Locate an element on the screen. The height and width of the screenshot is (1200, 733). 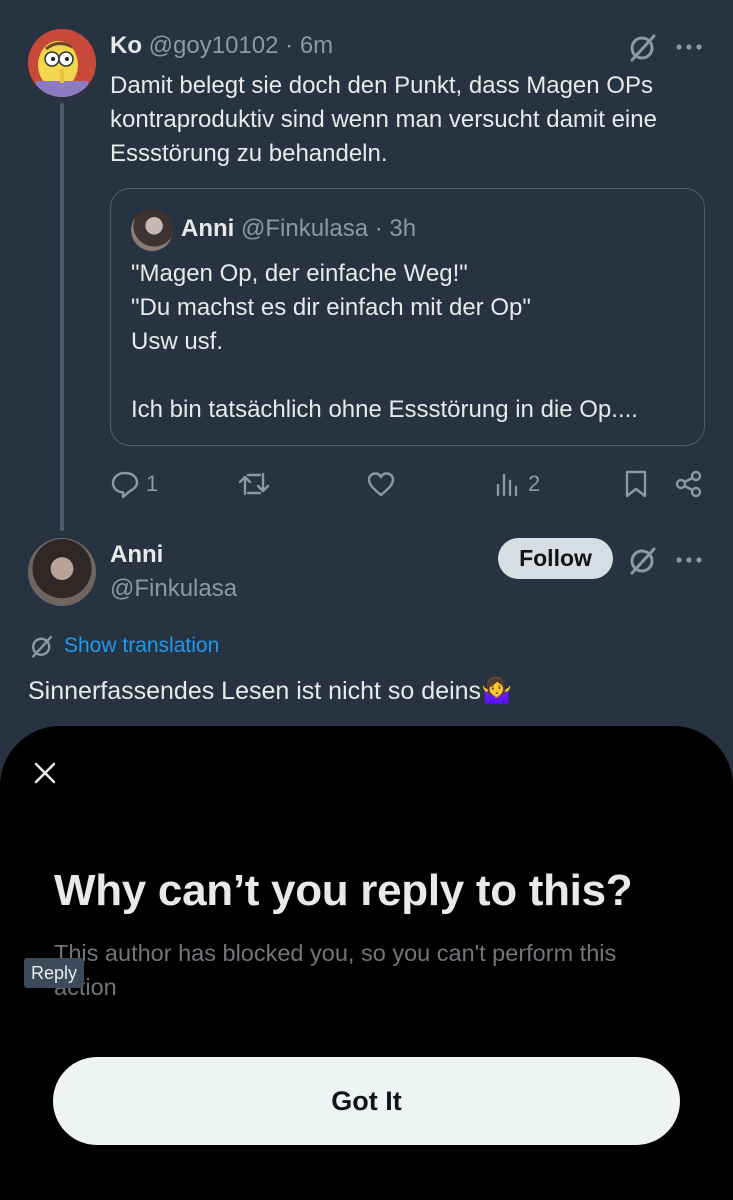
share-button is located at coordinates (689, 484).